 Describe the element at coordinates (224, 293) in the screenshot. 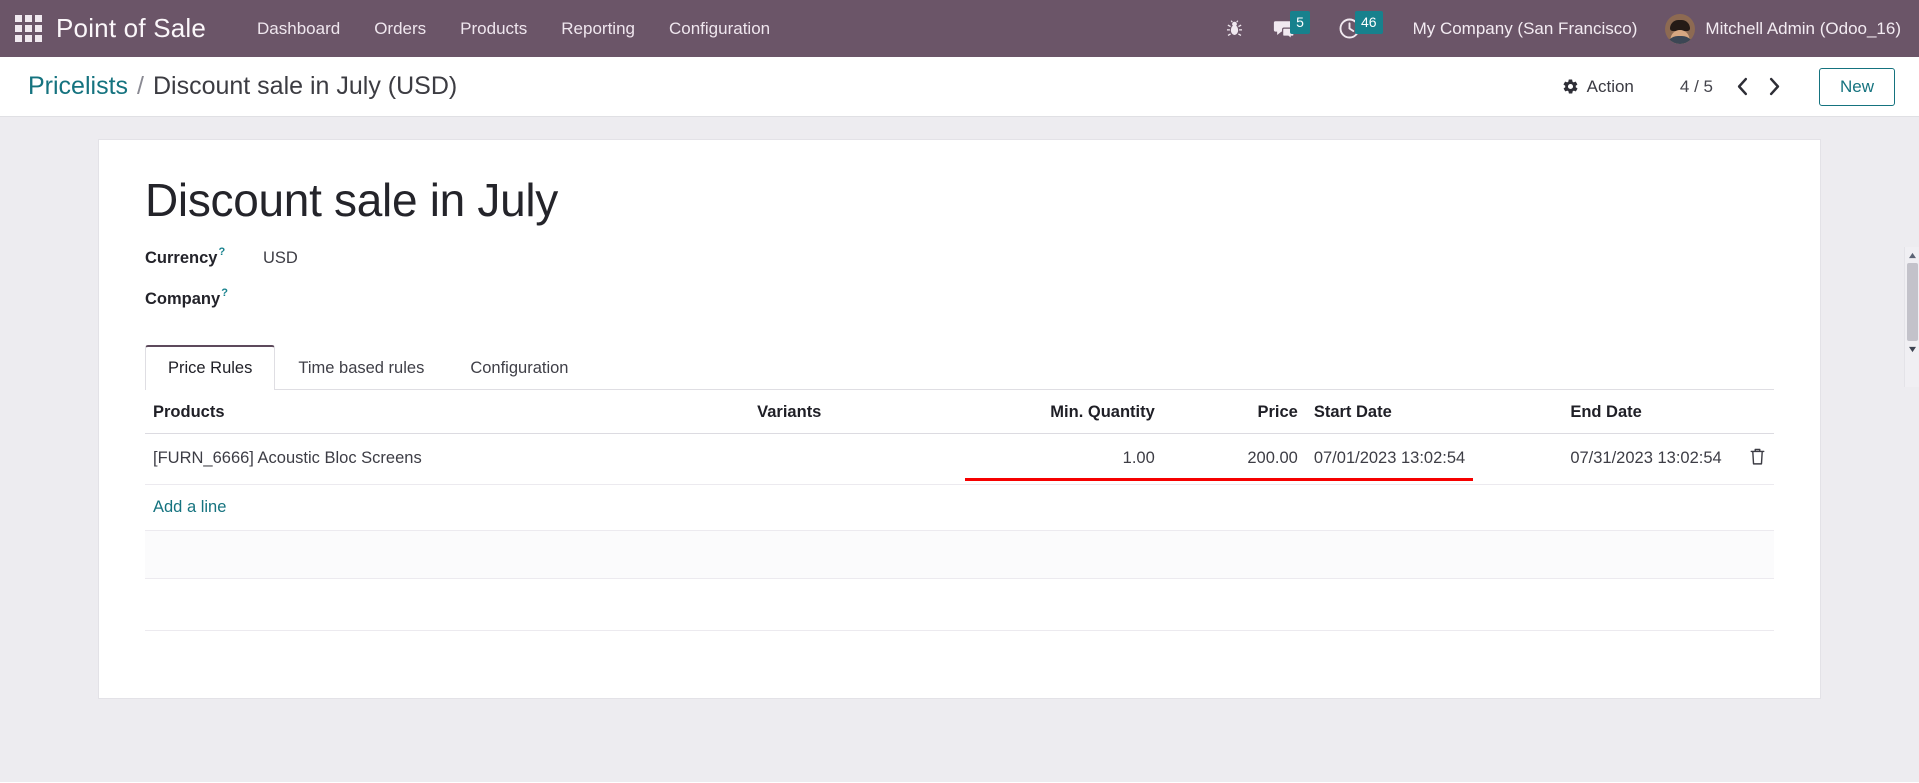

I see `field-company-tooltip-icon: ?` at that location.